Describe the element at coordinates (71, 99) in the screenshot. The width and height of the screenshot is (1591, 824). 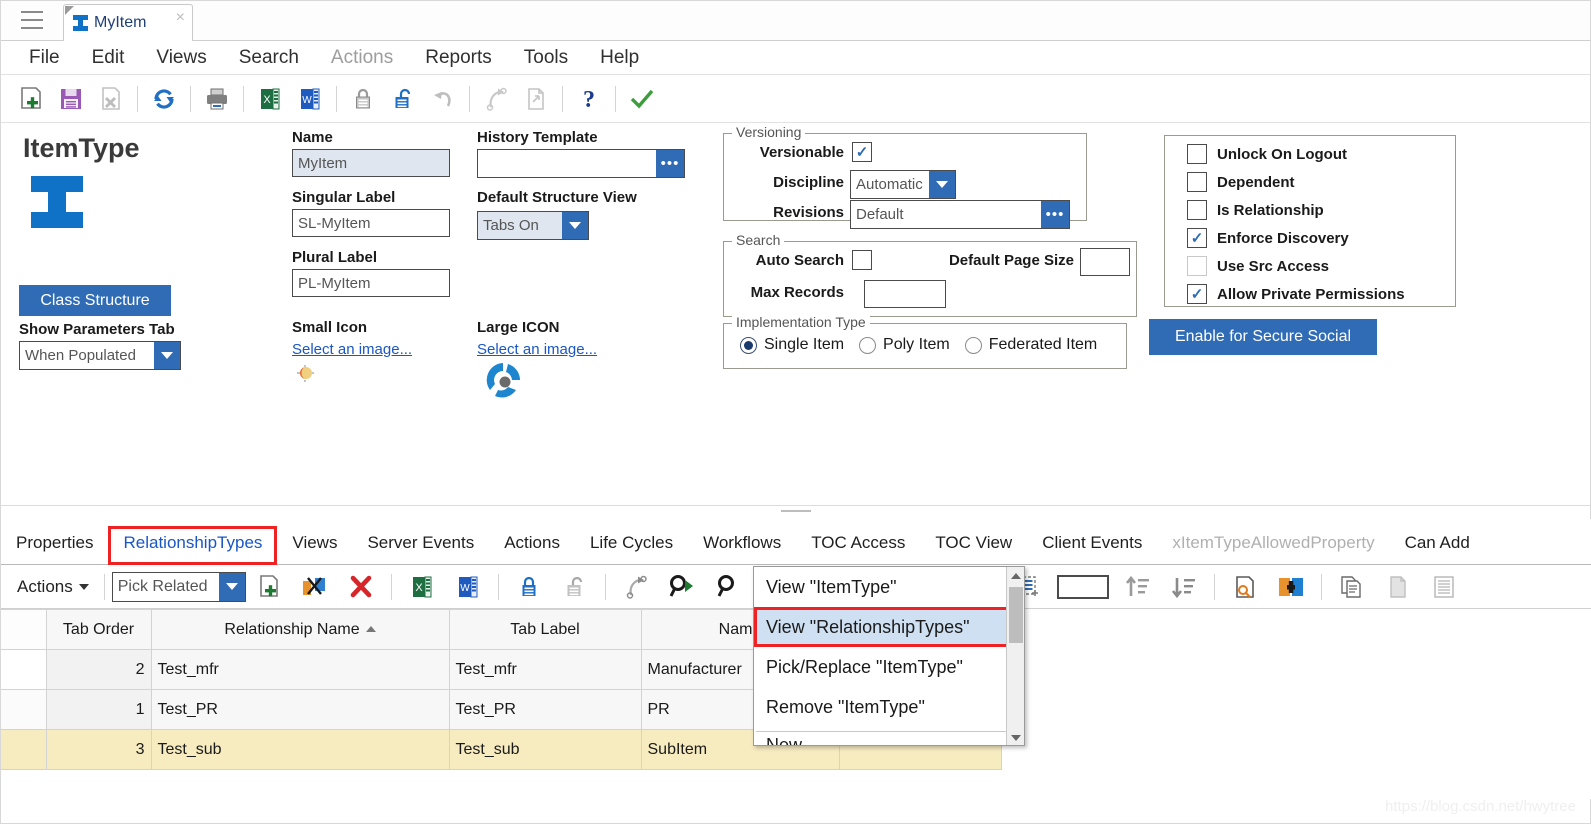
I see `save-icon` at that location.